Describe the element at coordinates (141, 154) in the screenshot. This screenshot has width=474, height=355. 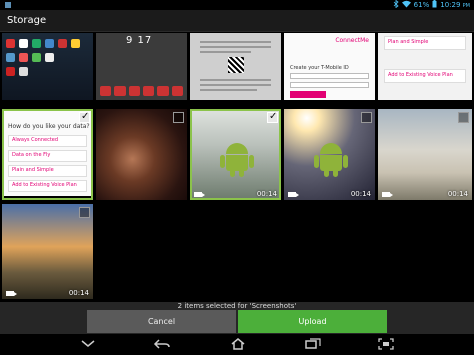
I see `thumbnail-photo` at that location.